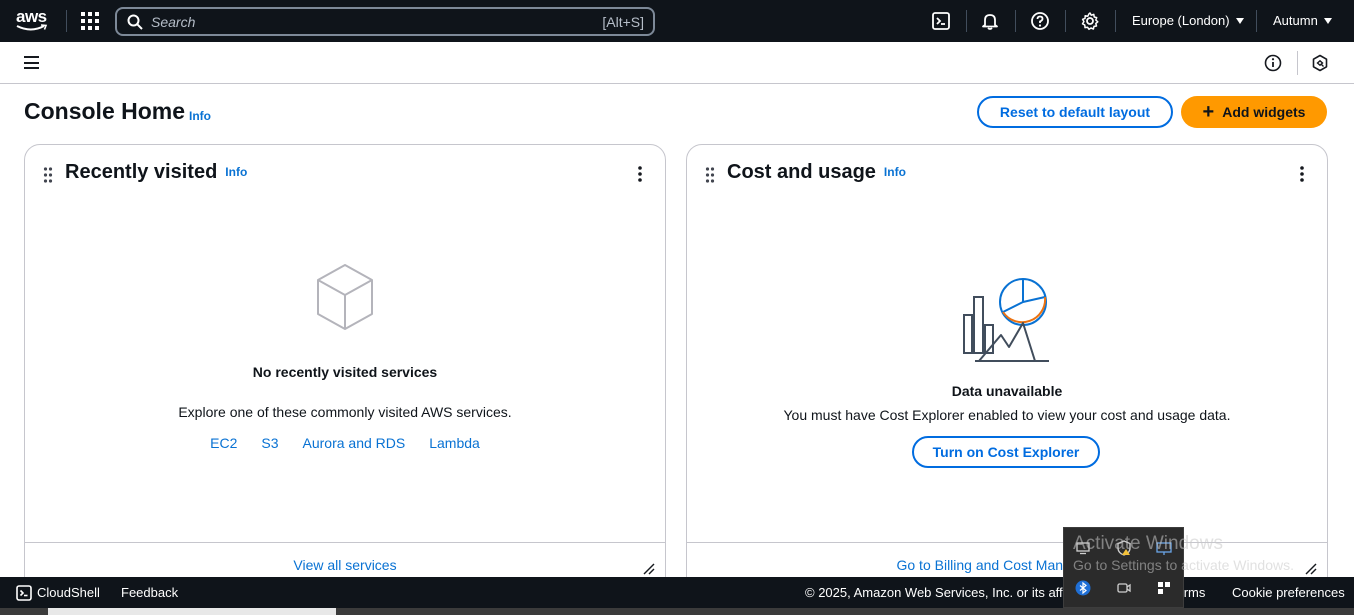  Describe the element at coordinates (623, 22) in the screenshot. I see `search-shortcut: [Alt+S]` at that location.